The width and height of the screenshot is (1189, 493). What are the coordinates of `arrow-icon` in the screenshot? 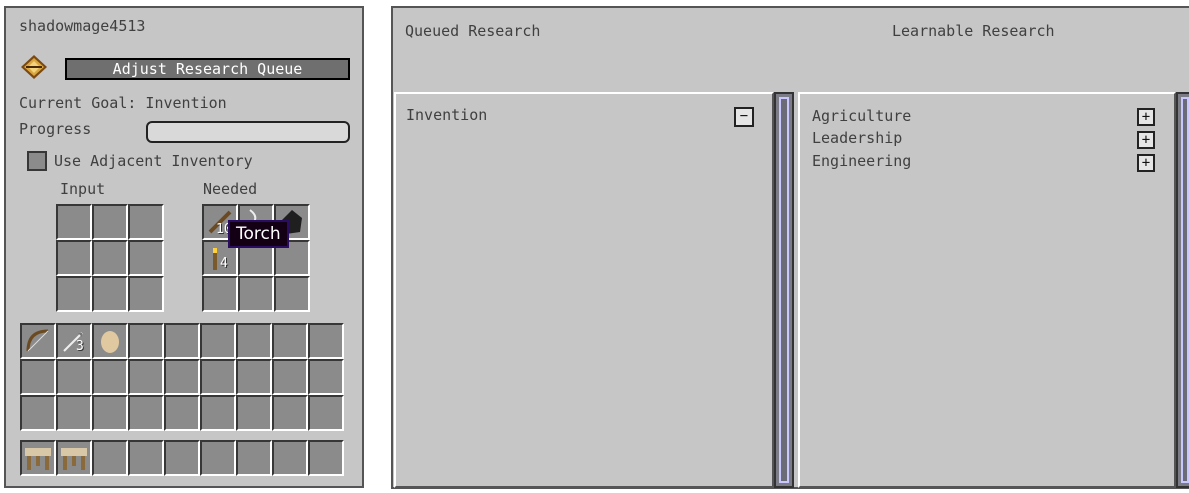 It's located at (74, 343).